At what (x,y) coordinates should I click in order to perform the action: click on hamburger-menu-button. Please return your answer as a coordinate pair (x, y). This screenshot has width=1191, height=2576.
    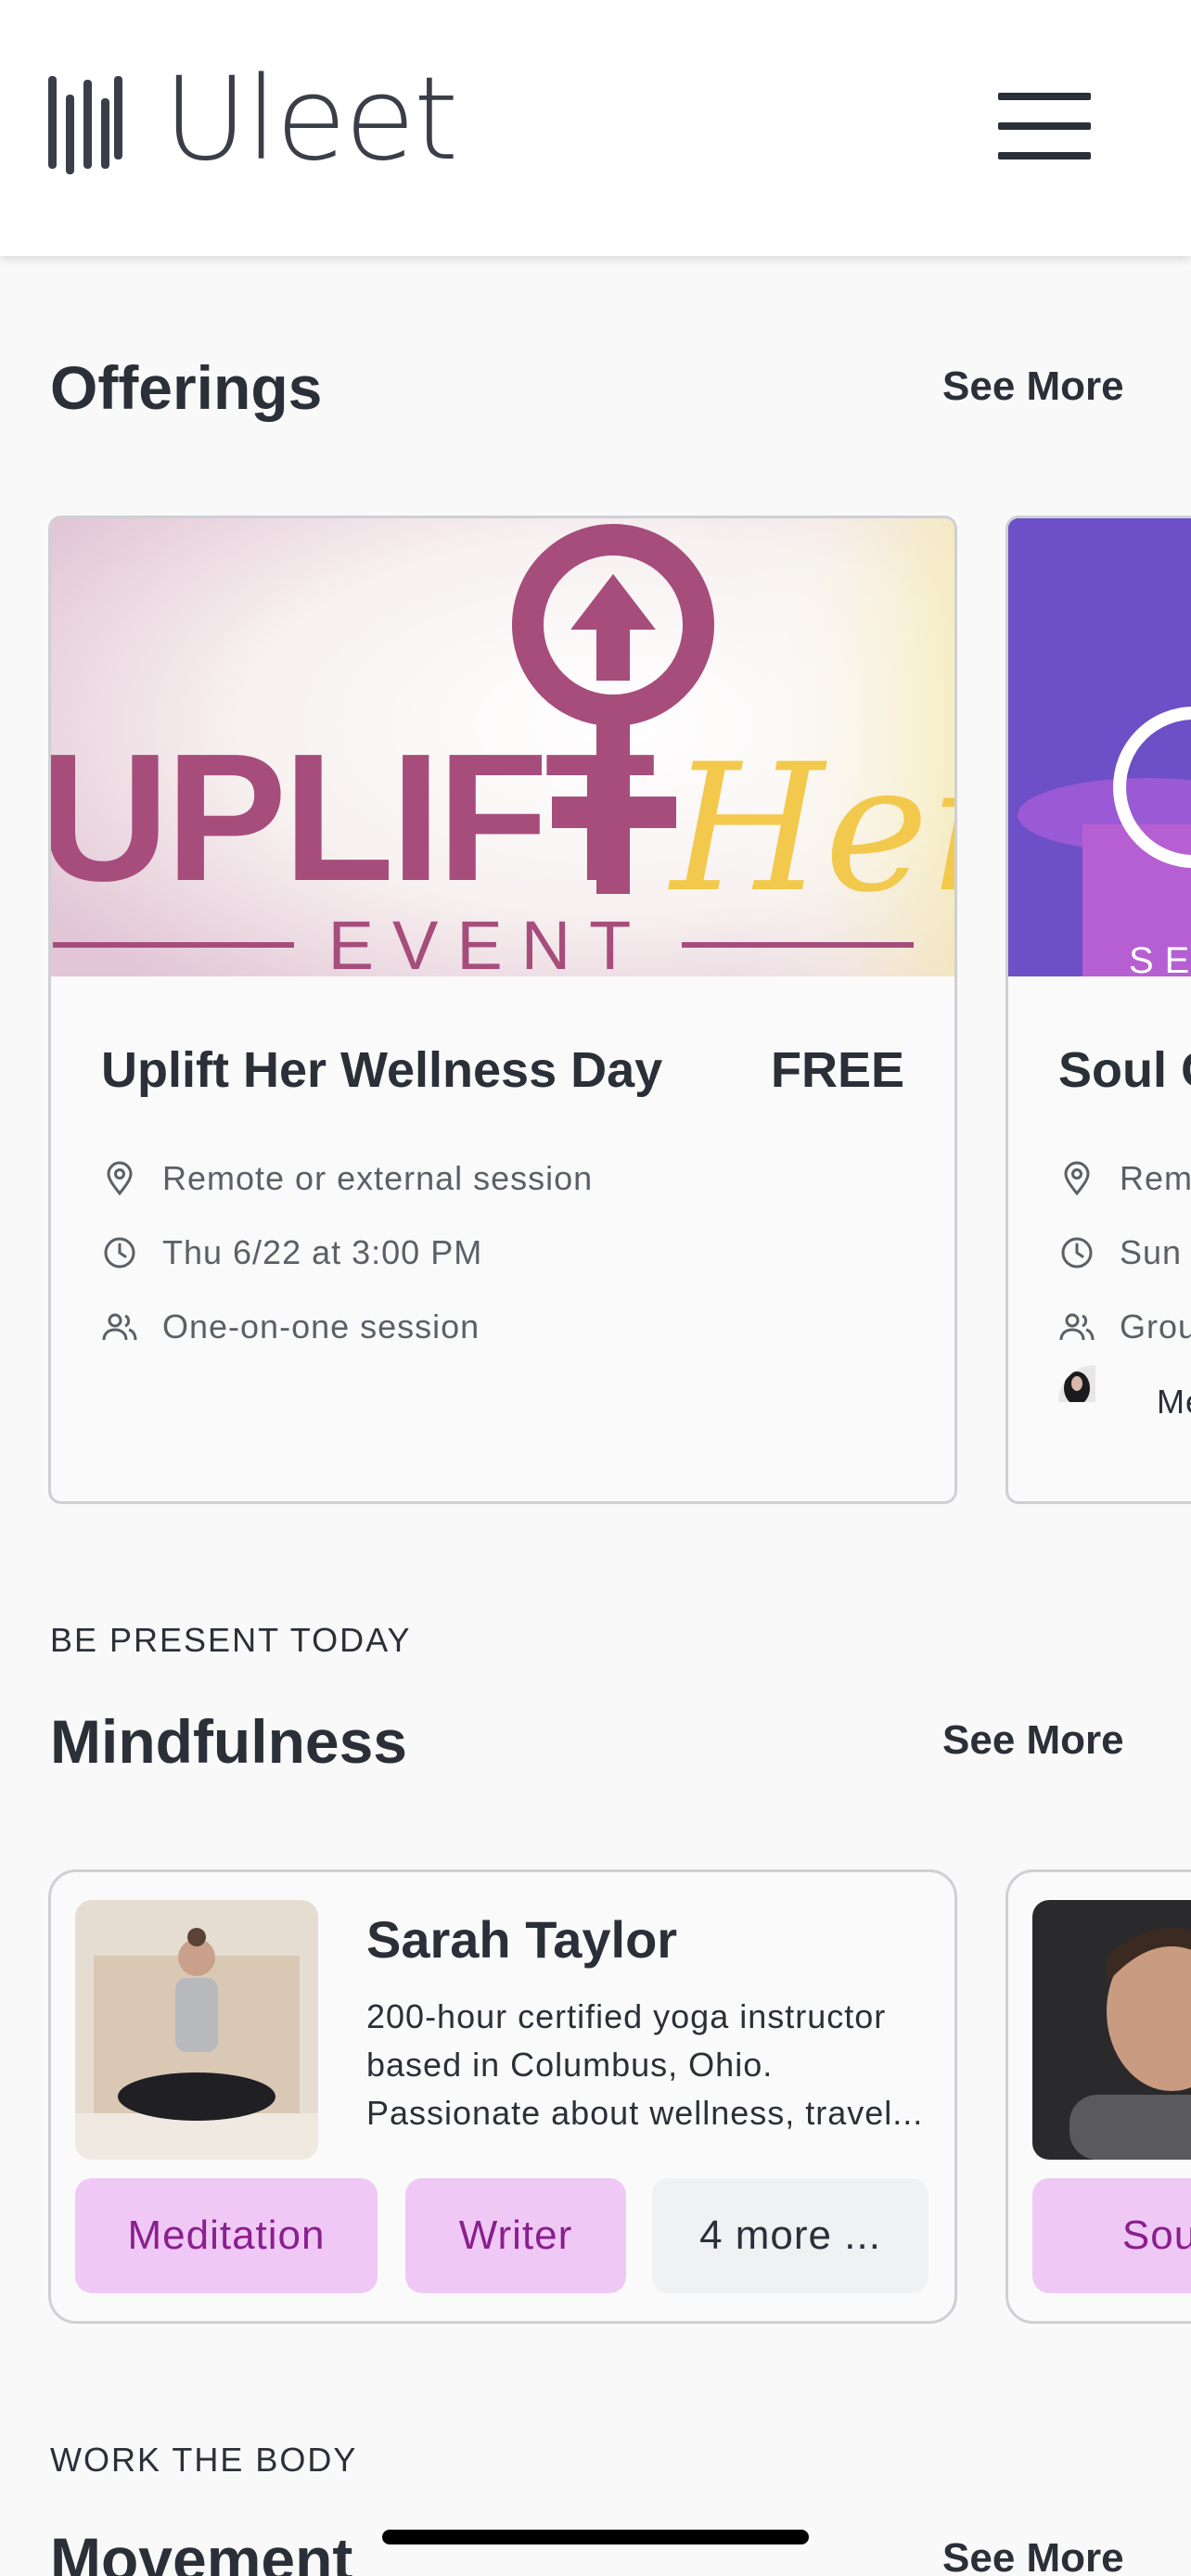
    Looking at the image, I should click on (1044, 126).